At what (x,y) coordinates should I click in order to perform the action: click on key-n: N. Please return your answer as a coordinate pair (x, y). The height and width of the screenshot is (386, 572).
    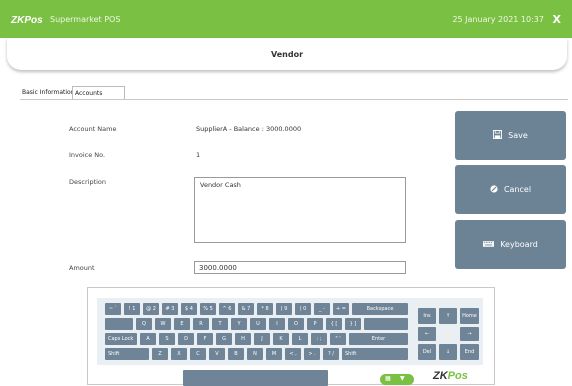
    Looking at the image, I should click on (255, 354).